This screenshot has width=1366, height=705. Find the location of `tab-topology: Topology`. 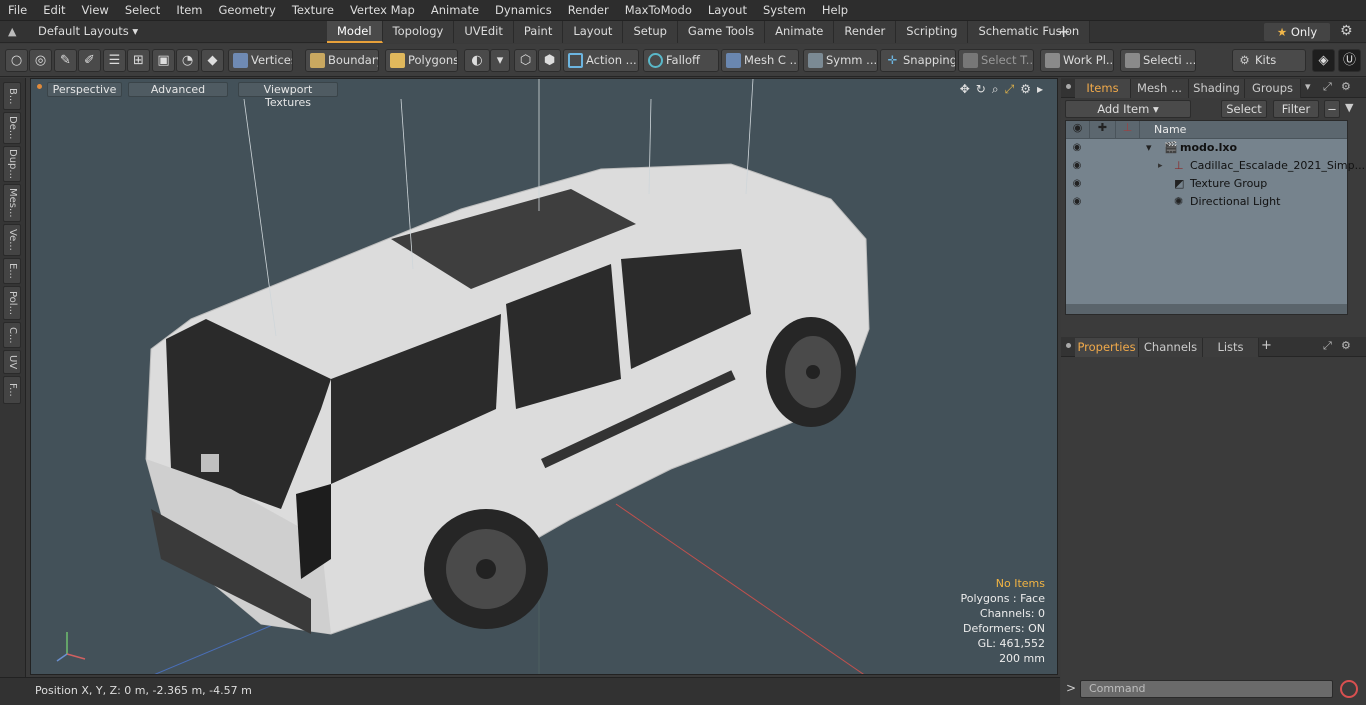

tab-topology: Topology is located at coordinates (418, 32).